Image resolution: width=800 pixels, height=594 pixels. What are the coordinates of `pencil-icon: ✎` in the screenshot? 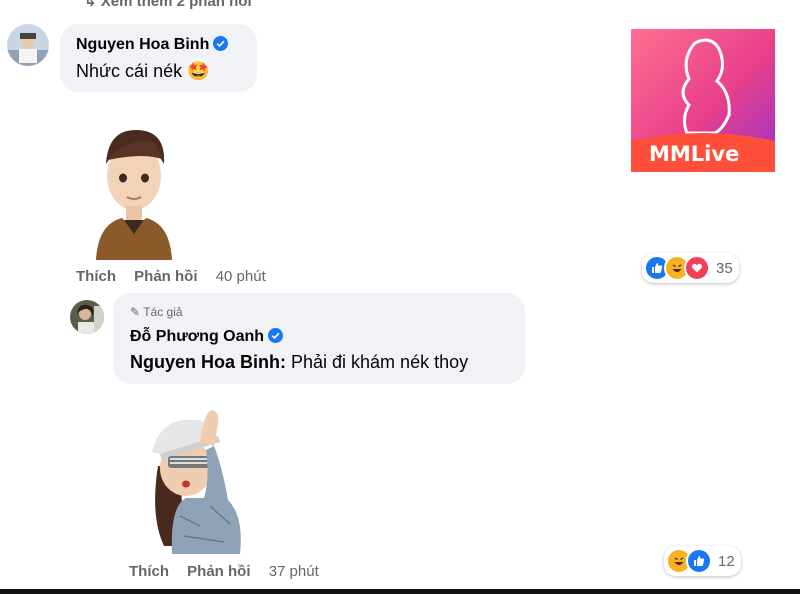 It's located at (135, 312).